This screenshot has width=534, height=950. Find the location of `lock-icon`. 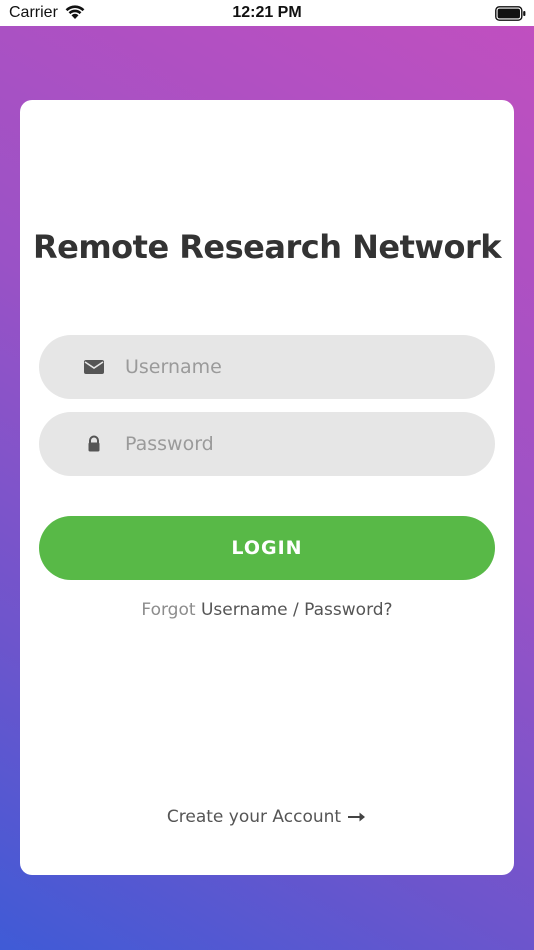

lock-icon is located at coordinates (94, 443).